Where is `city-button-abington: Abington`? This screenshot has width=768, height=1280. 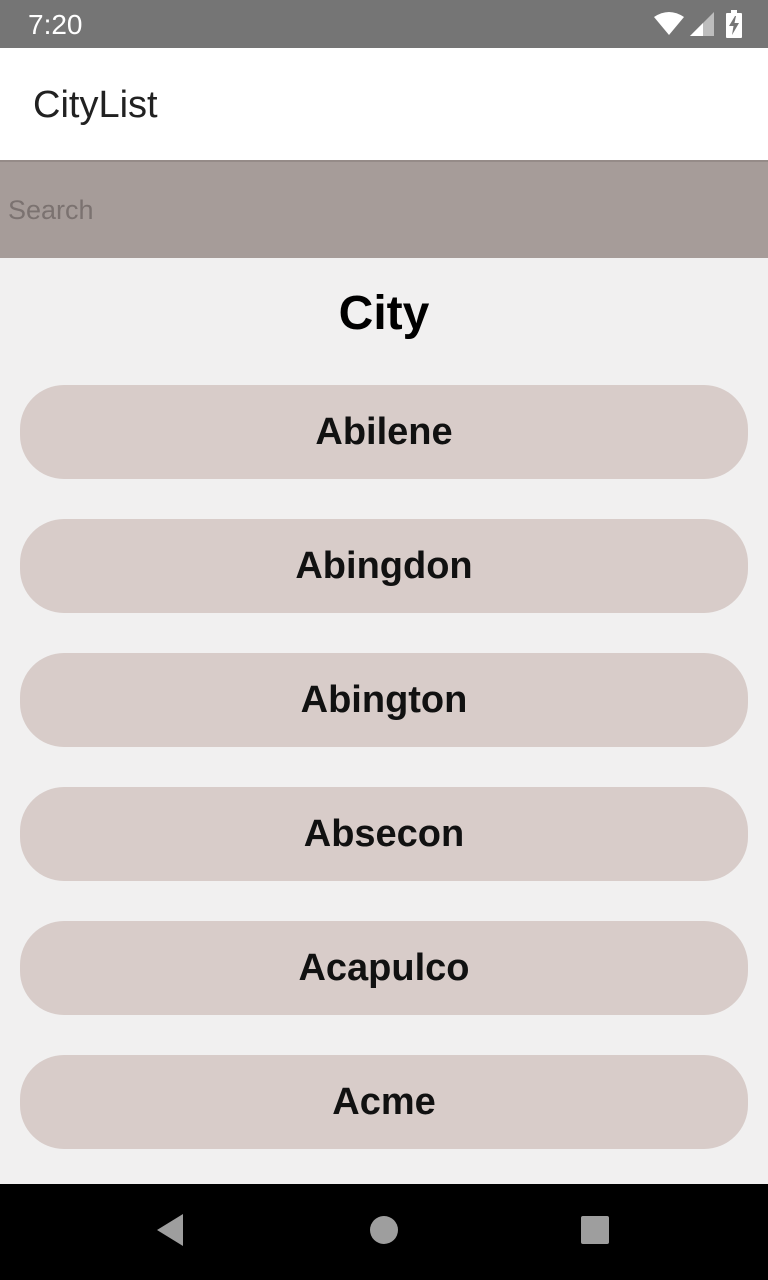 city-button-abington: Abington is located at coordinates (384, 700).